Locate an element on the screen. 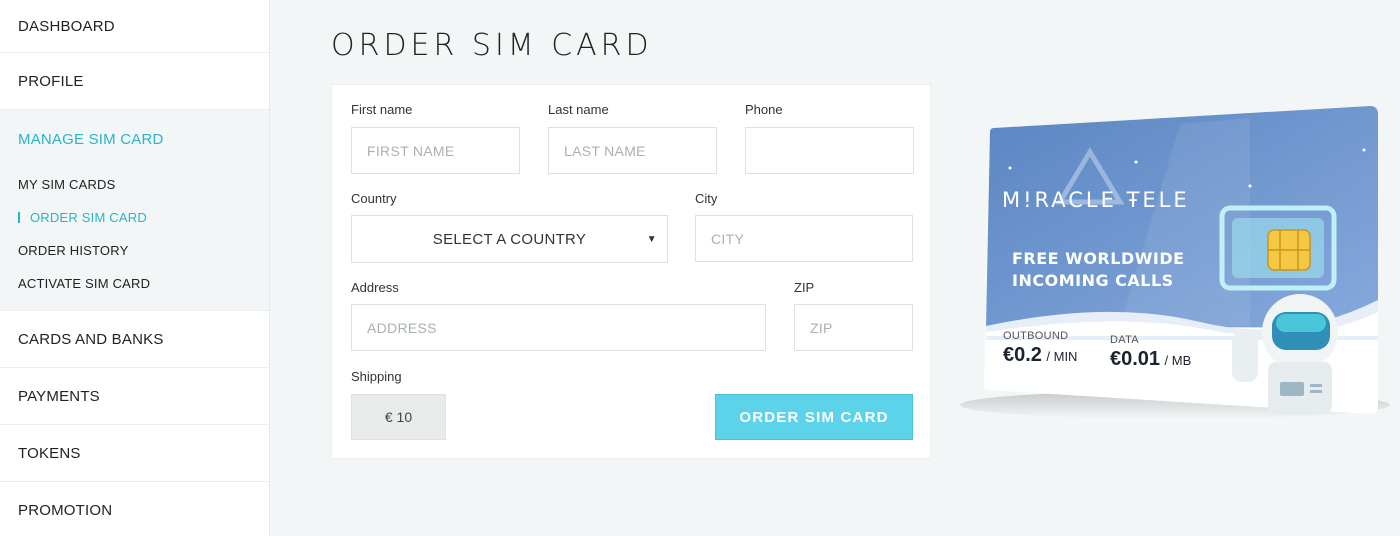 The image size is (1400, 536). sidebar-subitem-order-history: ORDER HISTORY is located at coordinates (134, 250).